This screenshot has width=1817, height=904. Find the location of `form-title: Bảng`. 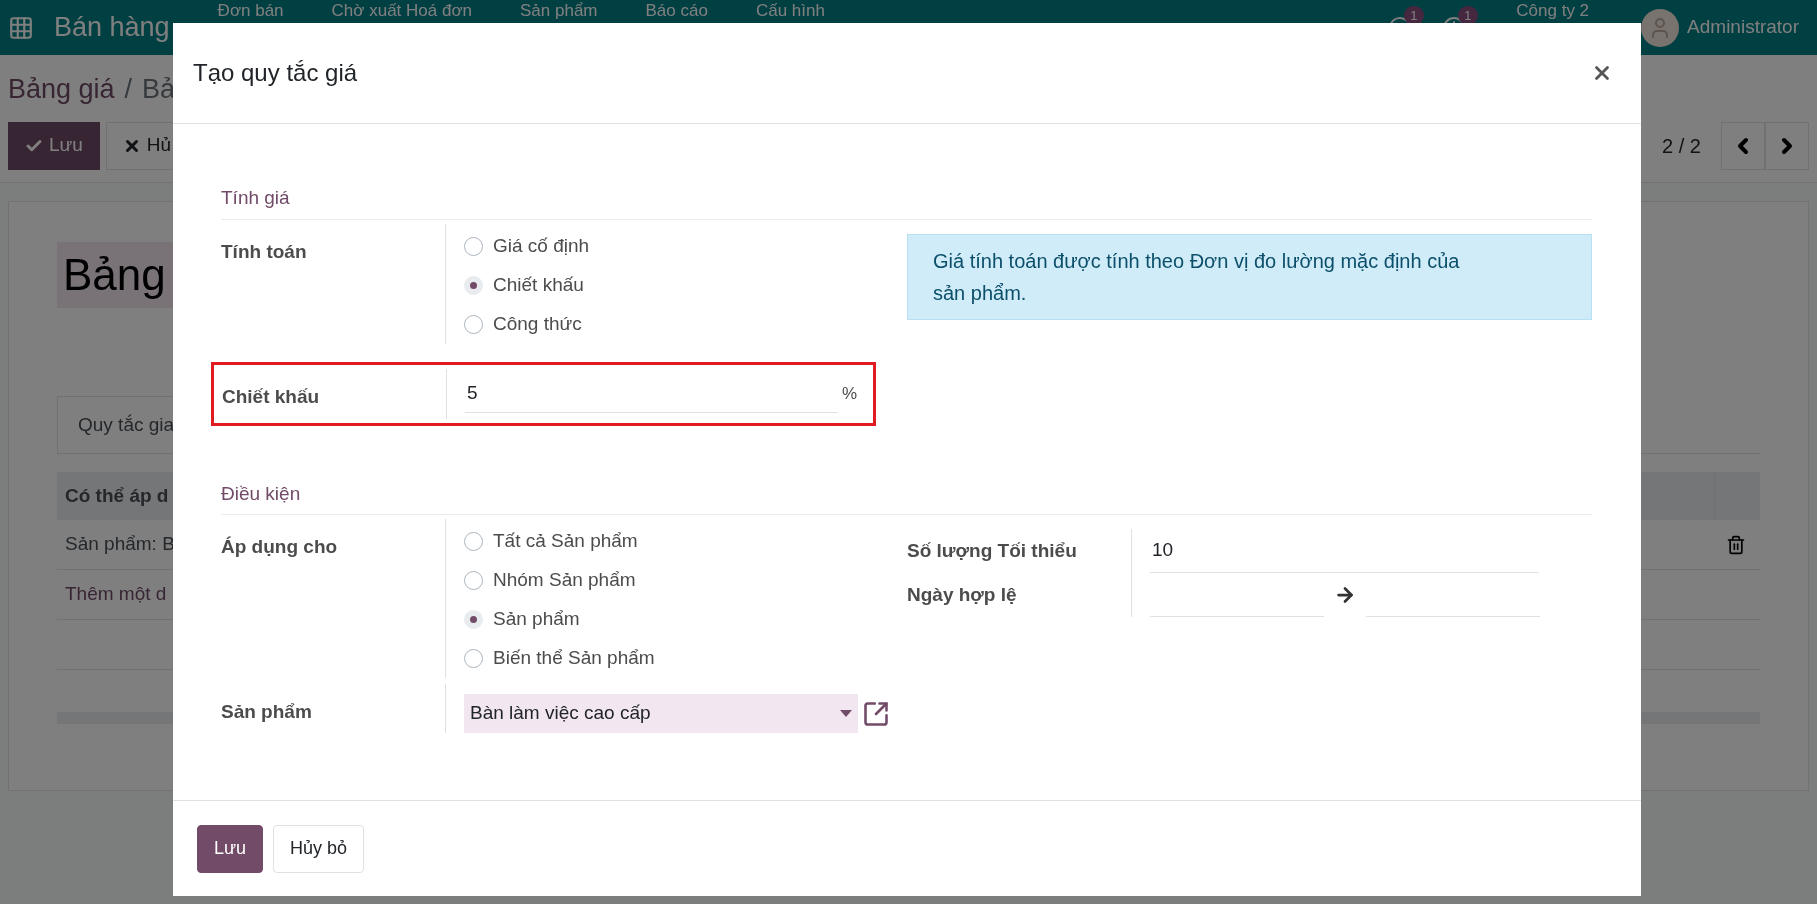

form-title: Bảng is located at coordinates (115, 274).